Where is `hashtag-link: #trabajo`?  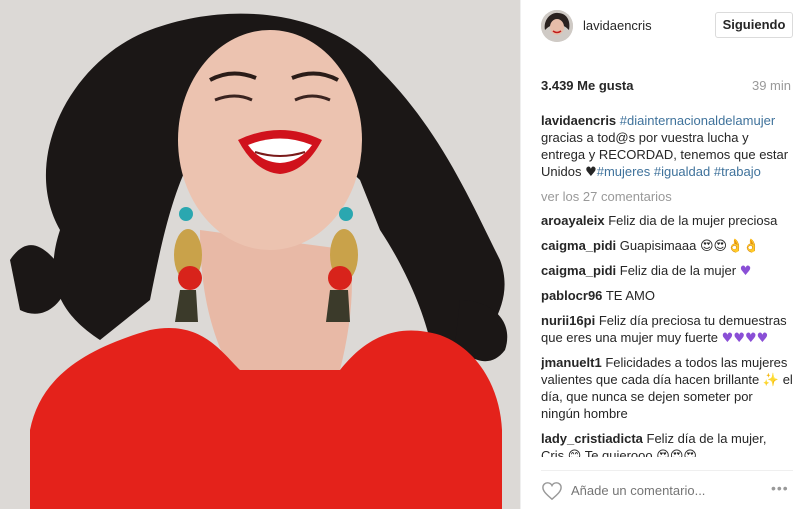 hashtag-link: #trabajo is located at coordinates (737, 171).